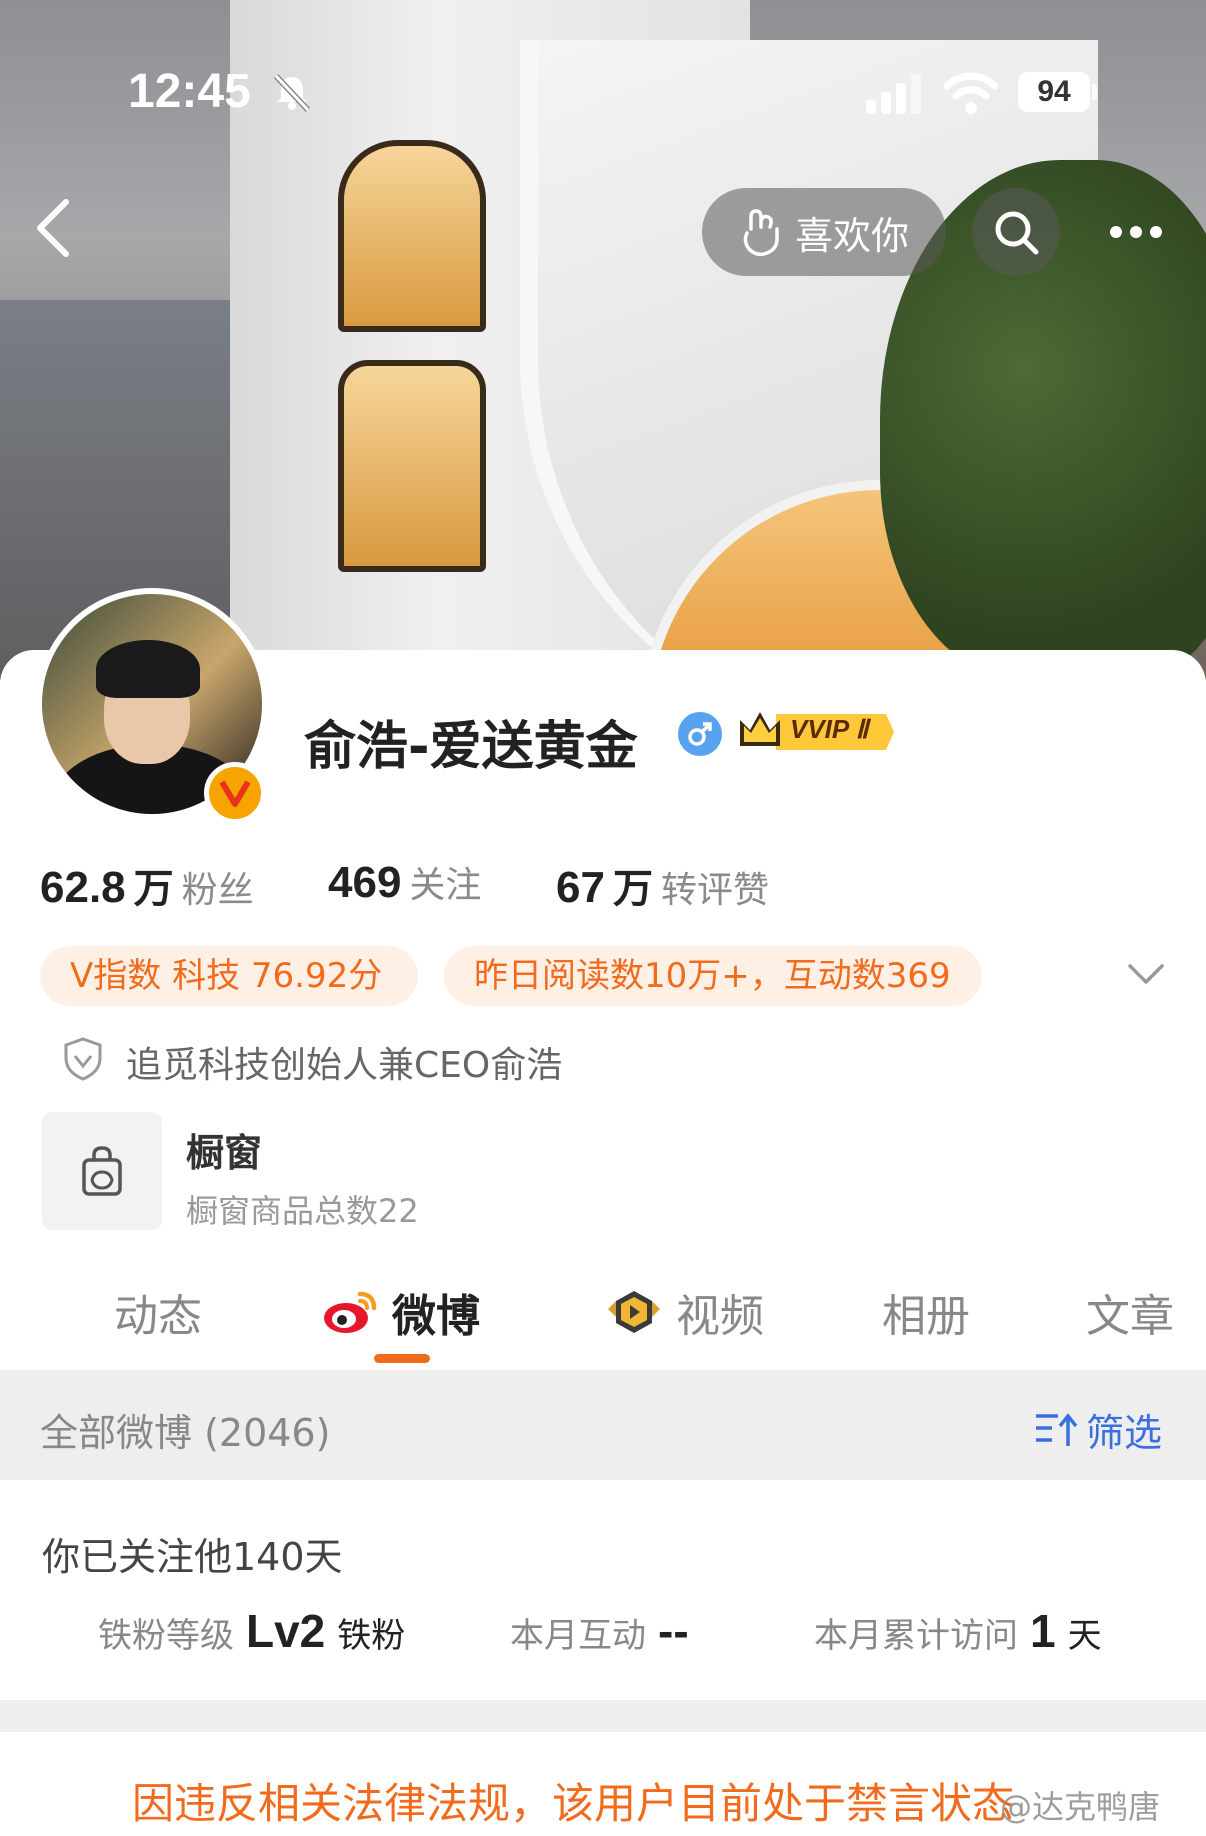 The height and width of the screenshot is (1836, 1206). What do you see at coordinates (401, 1312) in the screenshot?
I see `tab-weibo: 微博` at bounding box center [401, 1312].